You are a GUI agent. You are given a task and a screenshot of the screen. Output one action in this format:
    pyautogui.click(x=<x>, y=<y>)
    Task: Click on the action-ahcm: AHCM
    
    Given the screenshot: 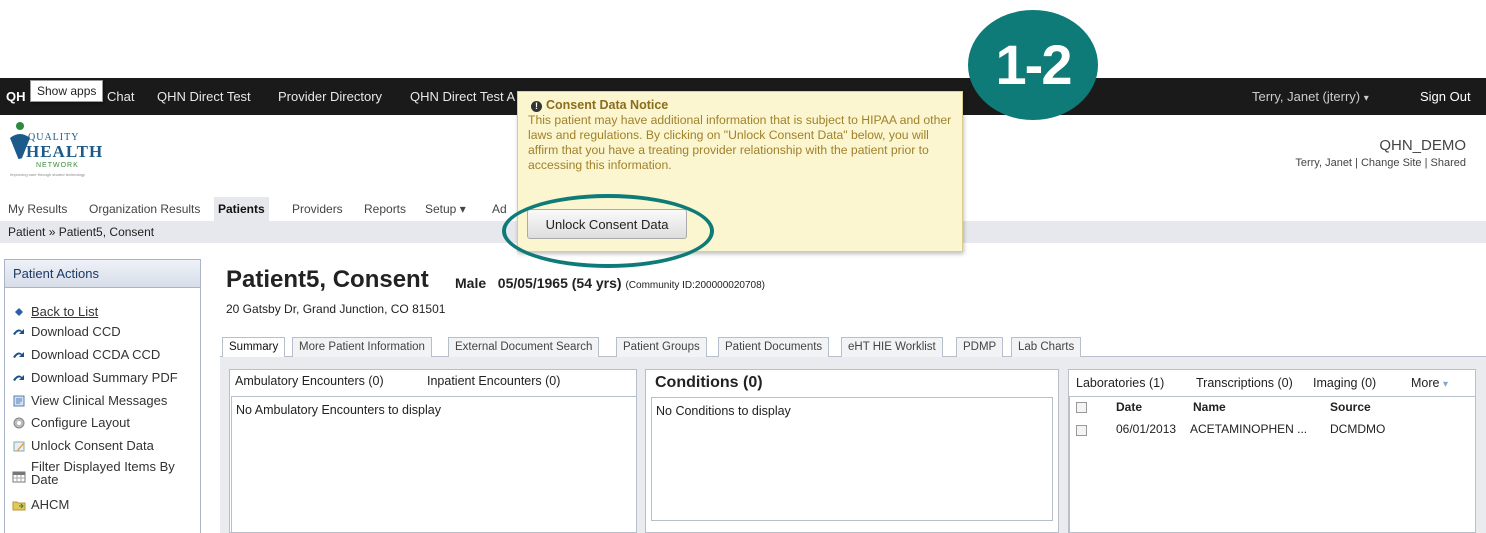 What is the action you would take?
    pyautogui.click(x=40, y=504)
    